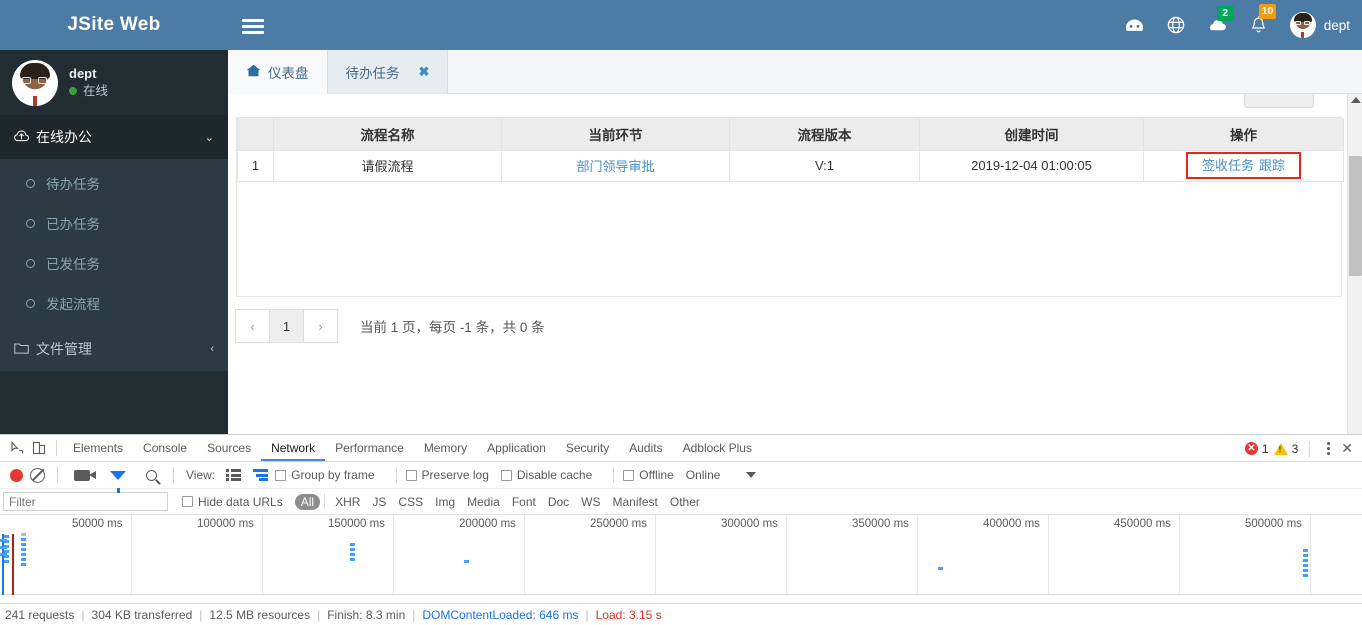 The width and height of the screenshot is (1362, 625). What do you see at coordinates (516, 448) in the screenshot?
I see `devtools-tab-application: Application` at bounding box center [516, 448].